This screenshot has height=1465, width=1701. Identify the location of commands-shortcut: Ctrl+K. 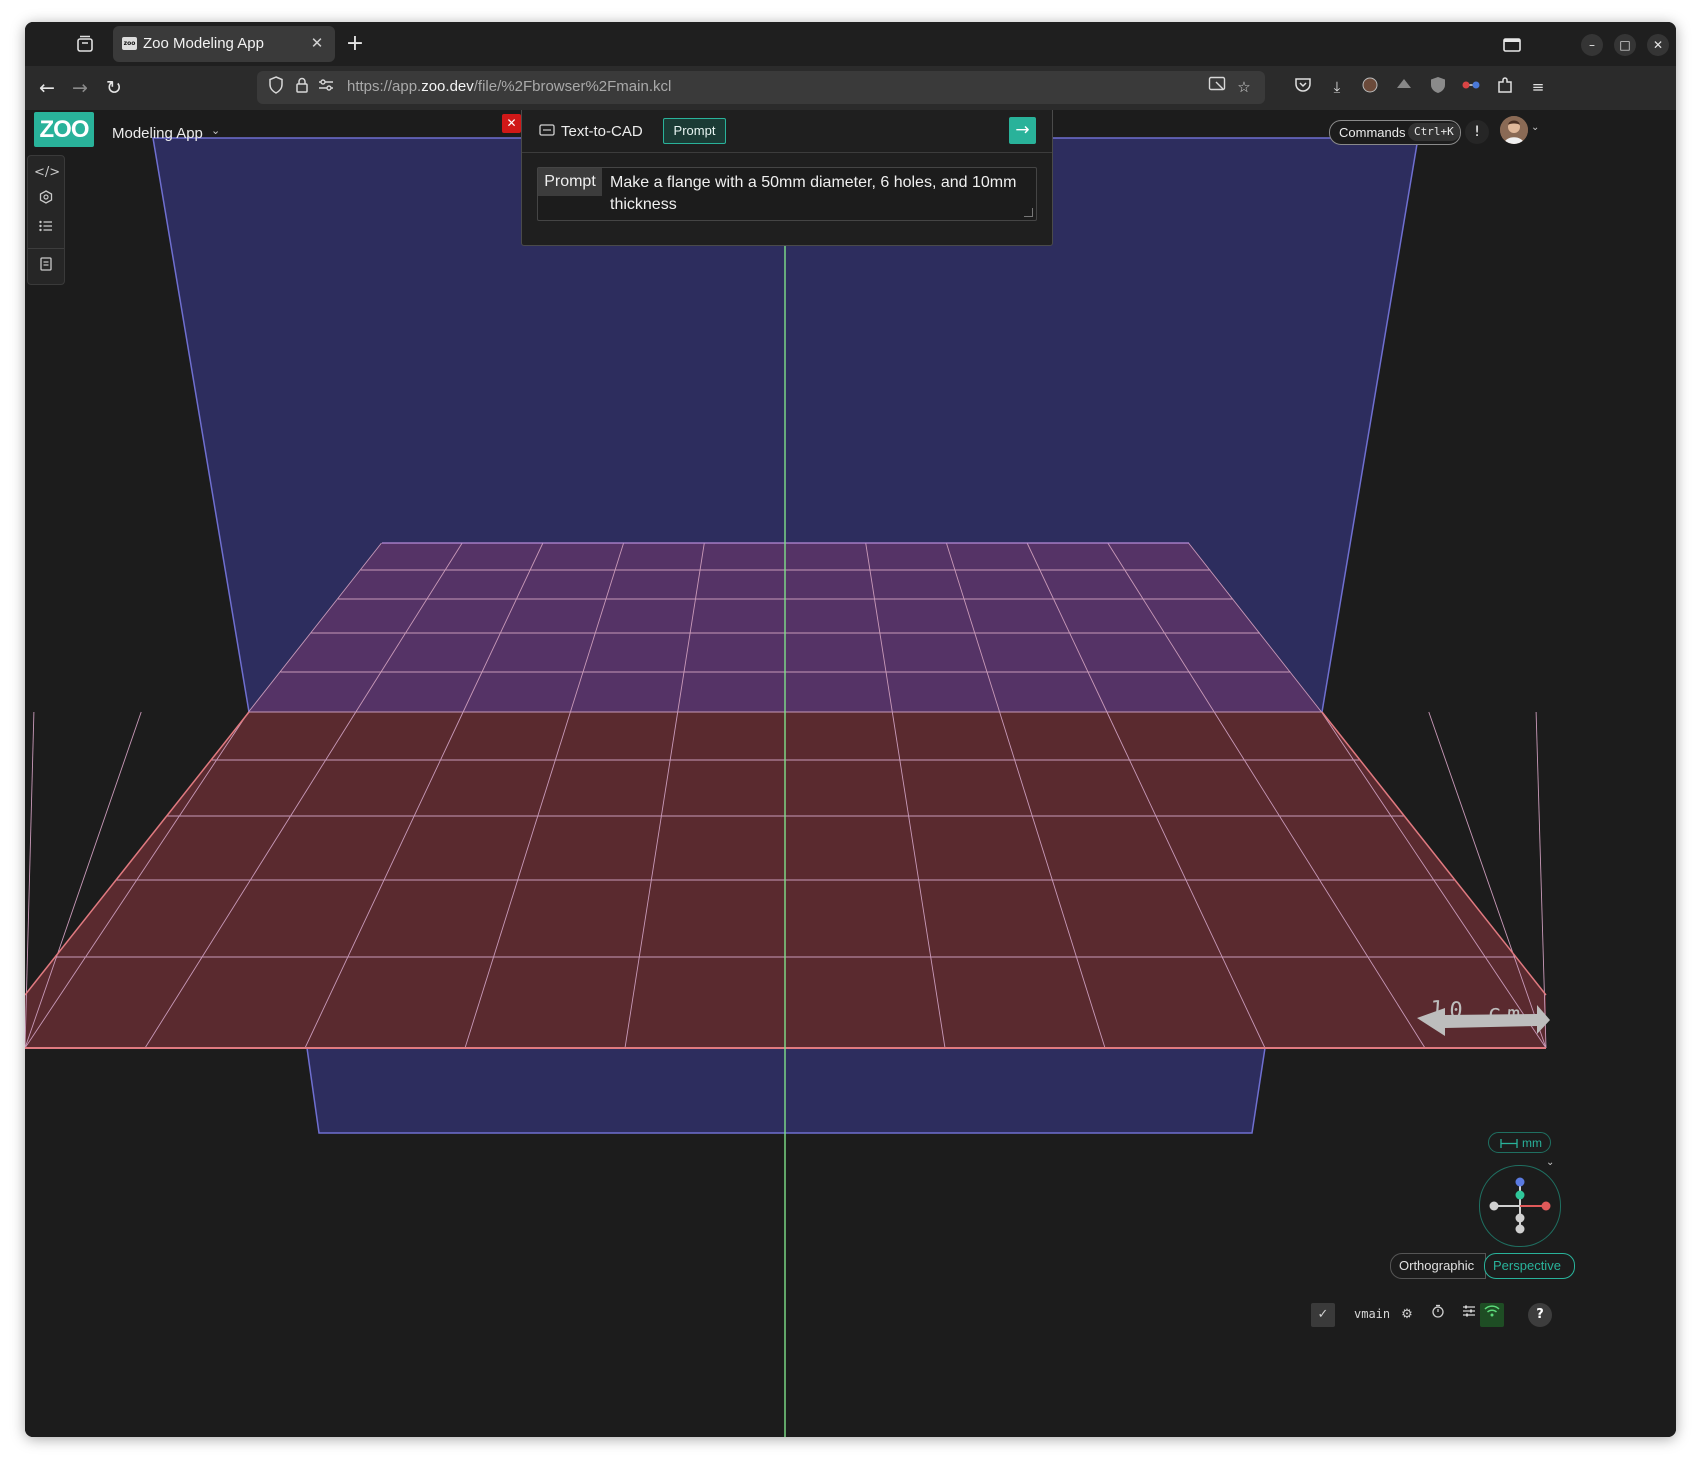
(1434, 132).